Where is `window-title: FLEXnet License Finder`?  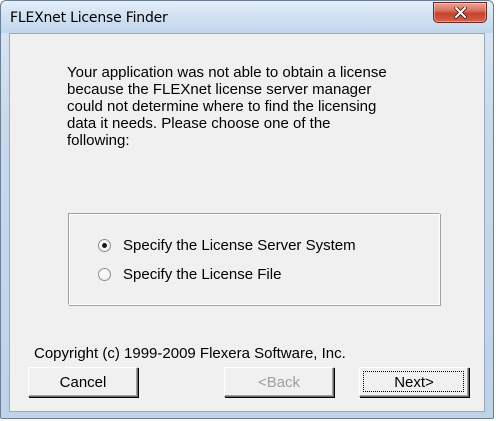
window-title: FLEXnet License Finder is located at coordinates (89, 18).